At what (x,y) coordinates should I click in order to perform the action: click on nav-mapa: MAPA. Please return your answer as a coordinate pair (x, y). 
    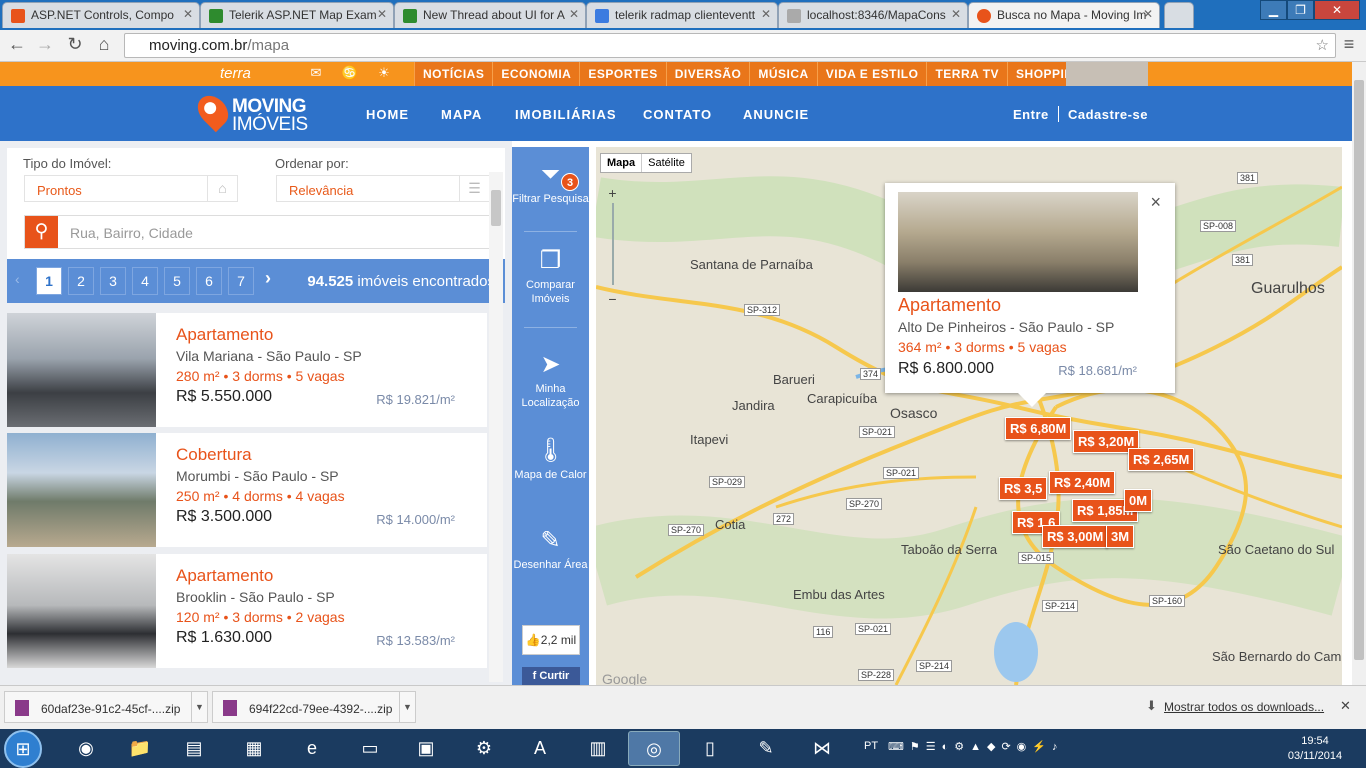
    Looking at the image, I should click on (461, 114).